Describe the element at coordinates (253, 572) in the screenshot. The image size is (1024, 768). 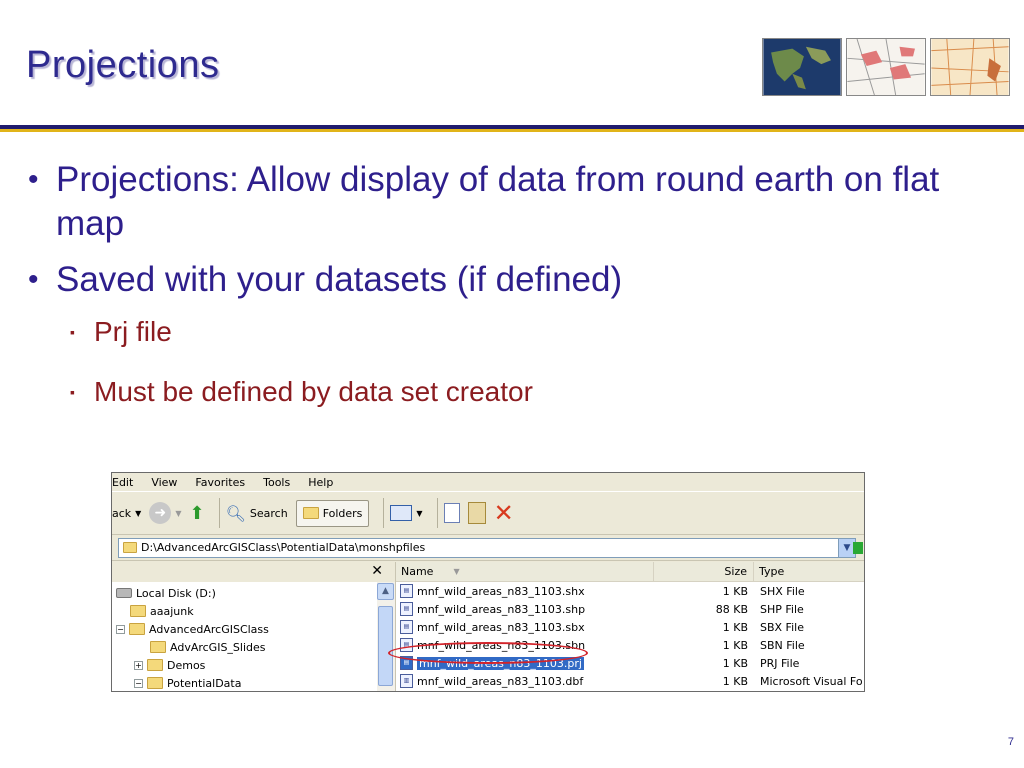
I see `folder-tree-header: ✕` at that location.